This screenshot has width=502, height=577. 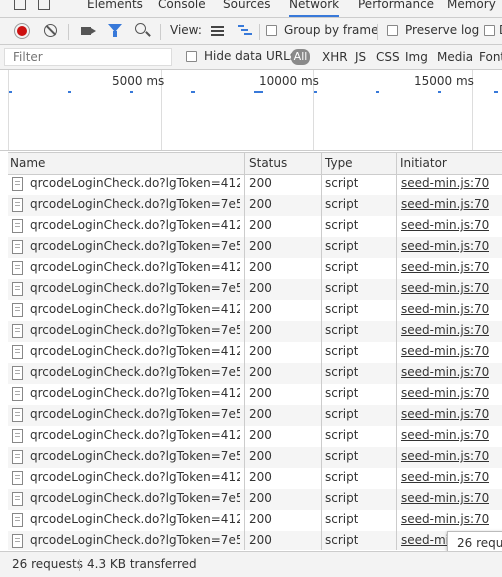 What do you see at coordinates (388, 57) in the screenshot?
I see `filter-css-button: CSS` at bounding box center [388, 57].